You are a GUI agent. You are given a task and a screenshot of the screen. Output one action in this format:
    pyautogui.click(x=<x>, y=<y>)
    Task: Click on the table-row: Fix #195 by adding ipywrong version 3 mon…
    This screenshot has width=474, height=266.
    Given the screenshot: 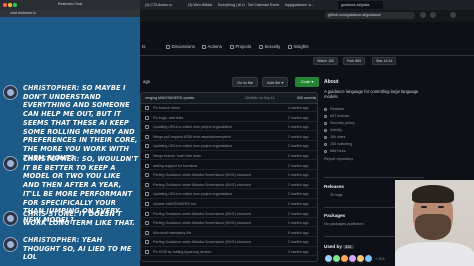 What is the action you would take?
    pyautogui.click(x=229, y=252)
    